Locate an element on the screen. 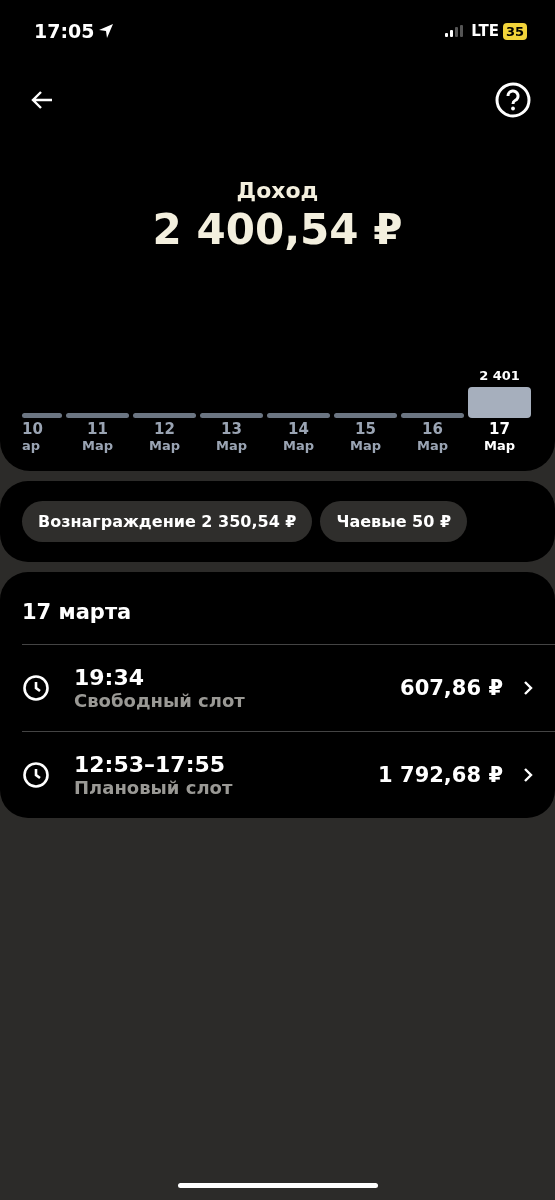 Image resolution: width=555 pixels, height=1200 pixels. day-label: 13 is located at coordinates (231, 429).